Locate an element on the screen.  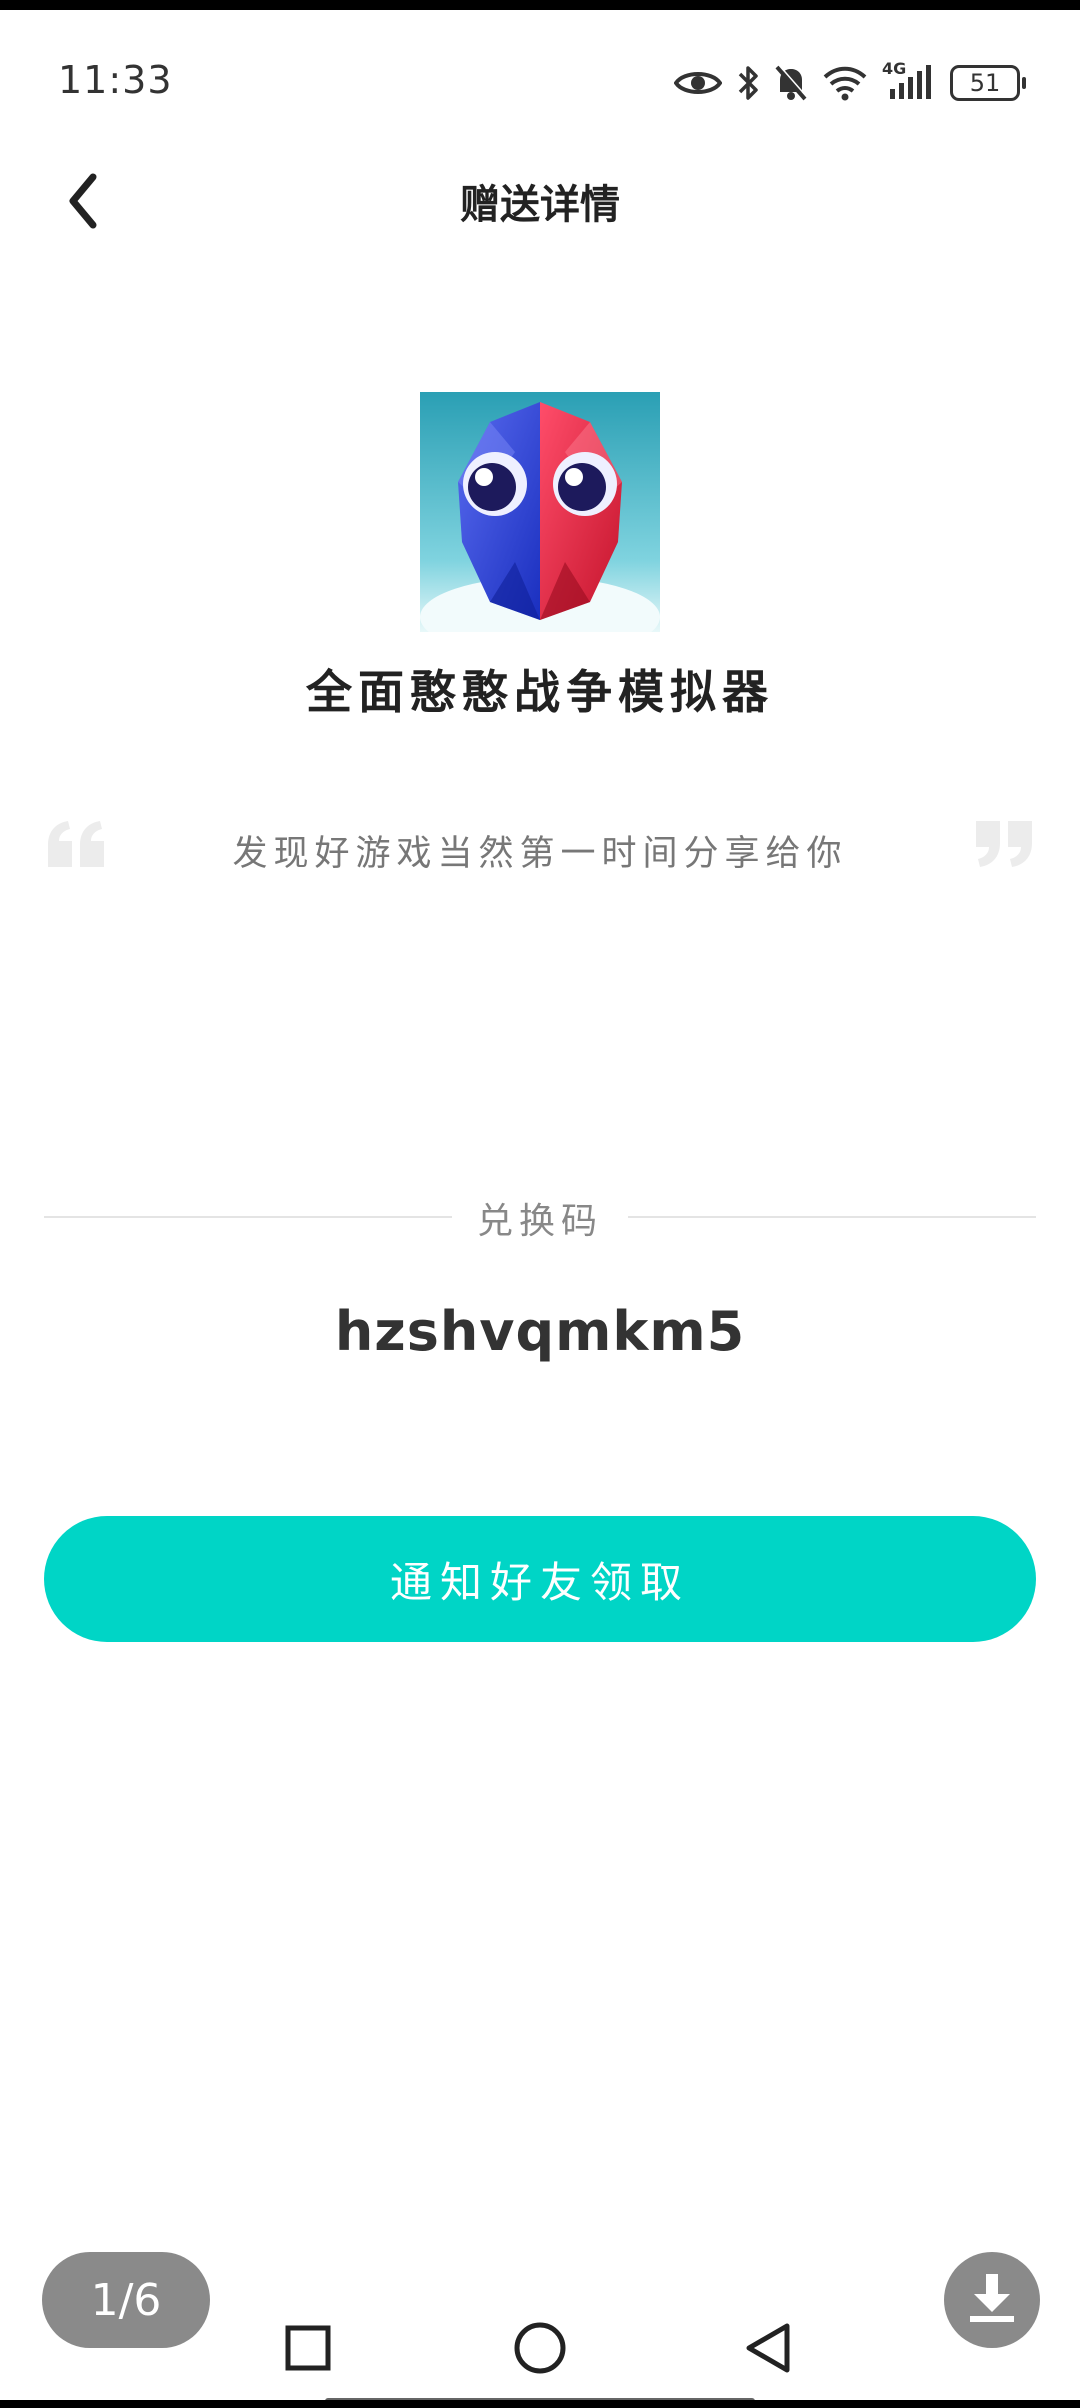
status-bar: 11:33 4G 51 is located at coordinates (540, 75).